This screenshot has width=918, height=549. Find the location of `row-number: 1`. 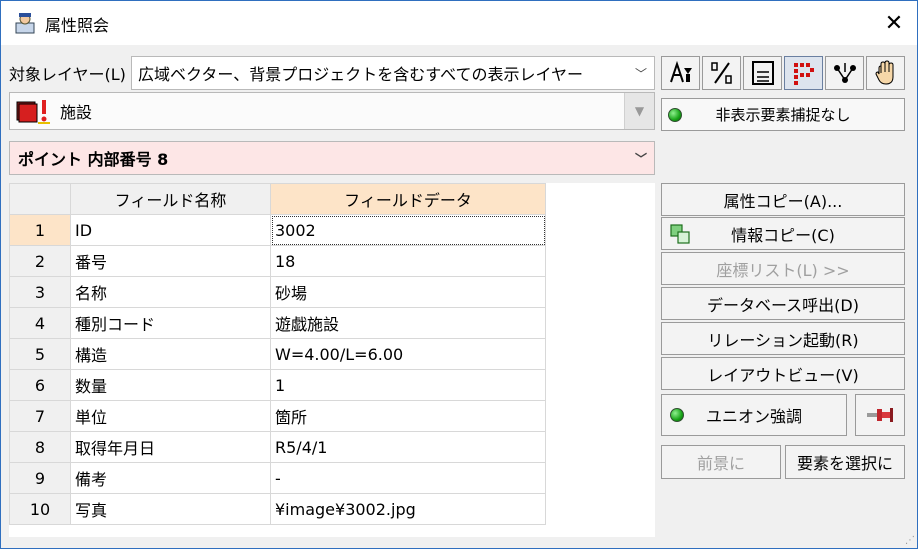

row-number: 1 is located at coordinates (40, 230).